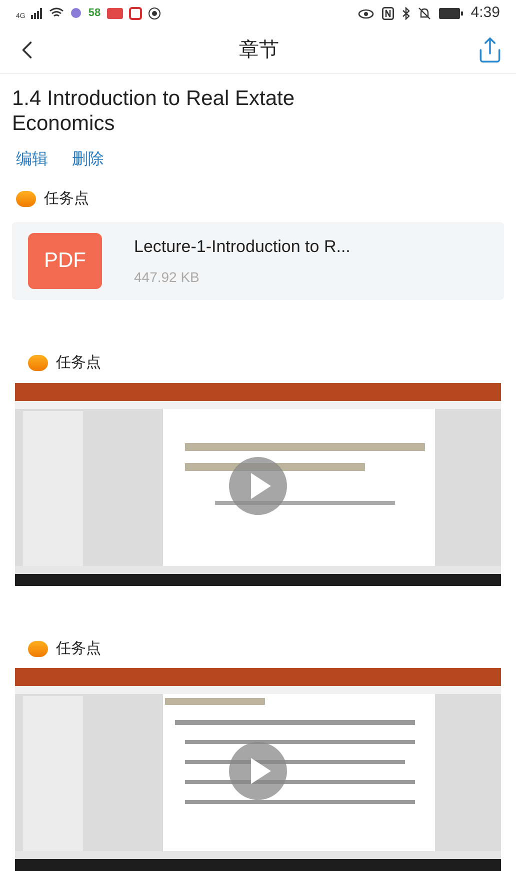 The width and height of the screenshot is (516, 871). I want to click on action-link: 编辑, so click(32, 160).